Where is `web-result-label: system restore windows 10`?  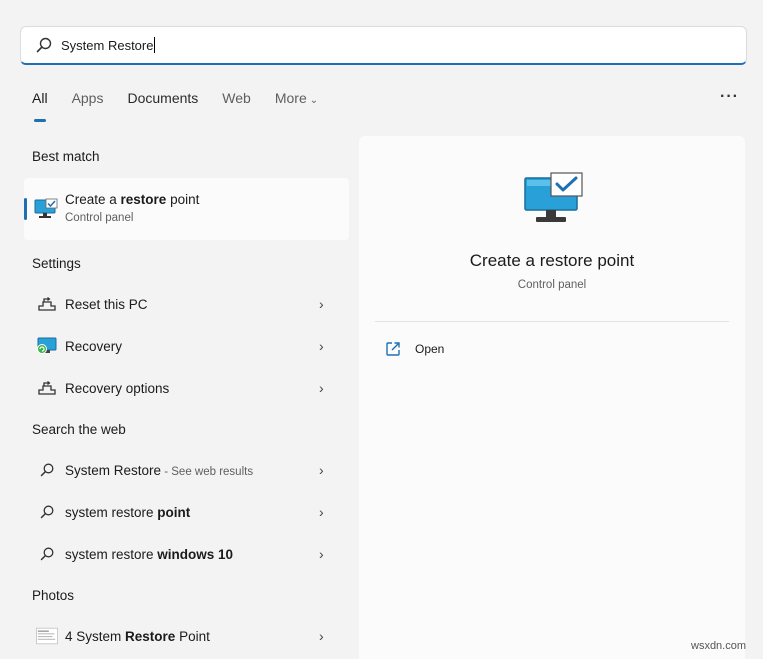
web-result-label: system restore windows 10 is located at coordinates (192, 554).